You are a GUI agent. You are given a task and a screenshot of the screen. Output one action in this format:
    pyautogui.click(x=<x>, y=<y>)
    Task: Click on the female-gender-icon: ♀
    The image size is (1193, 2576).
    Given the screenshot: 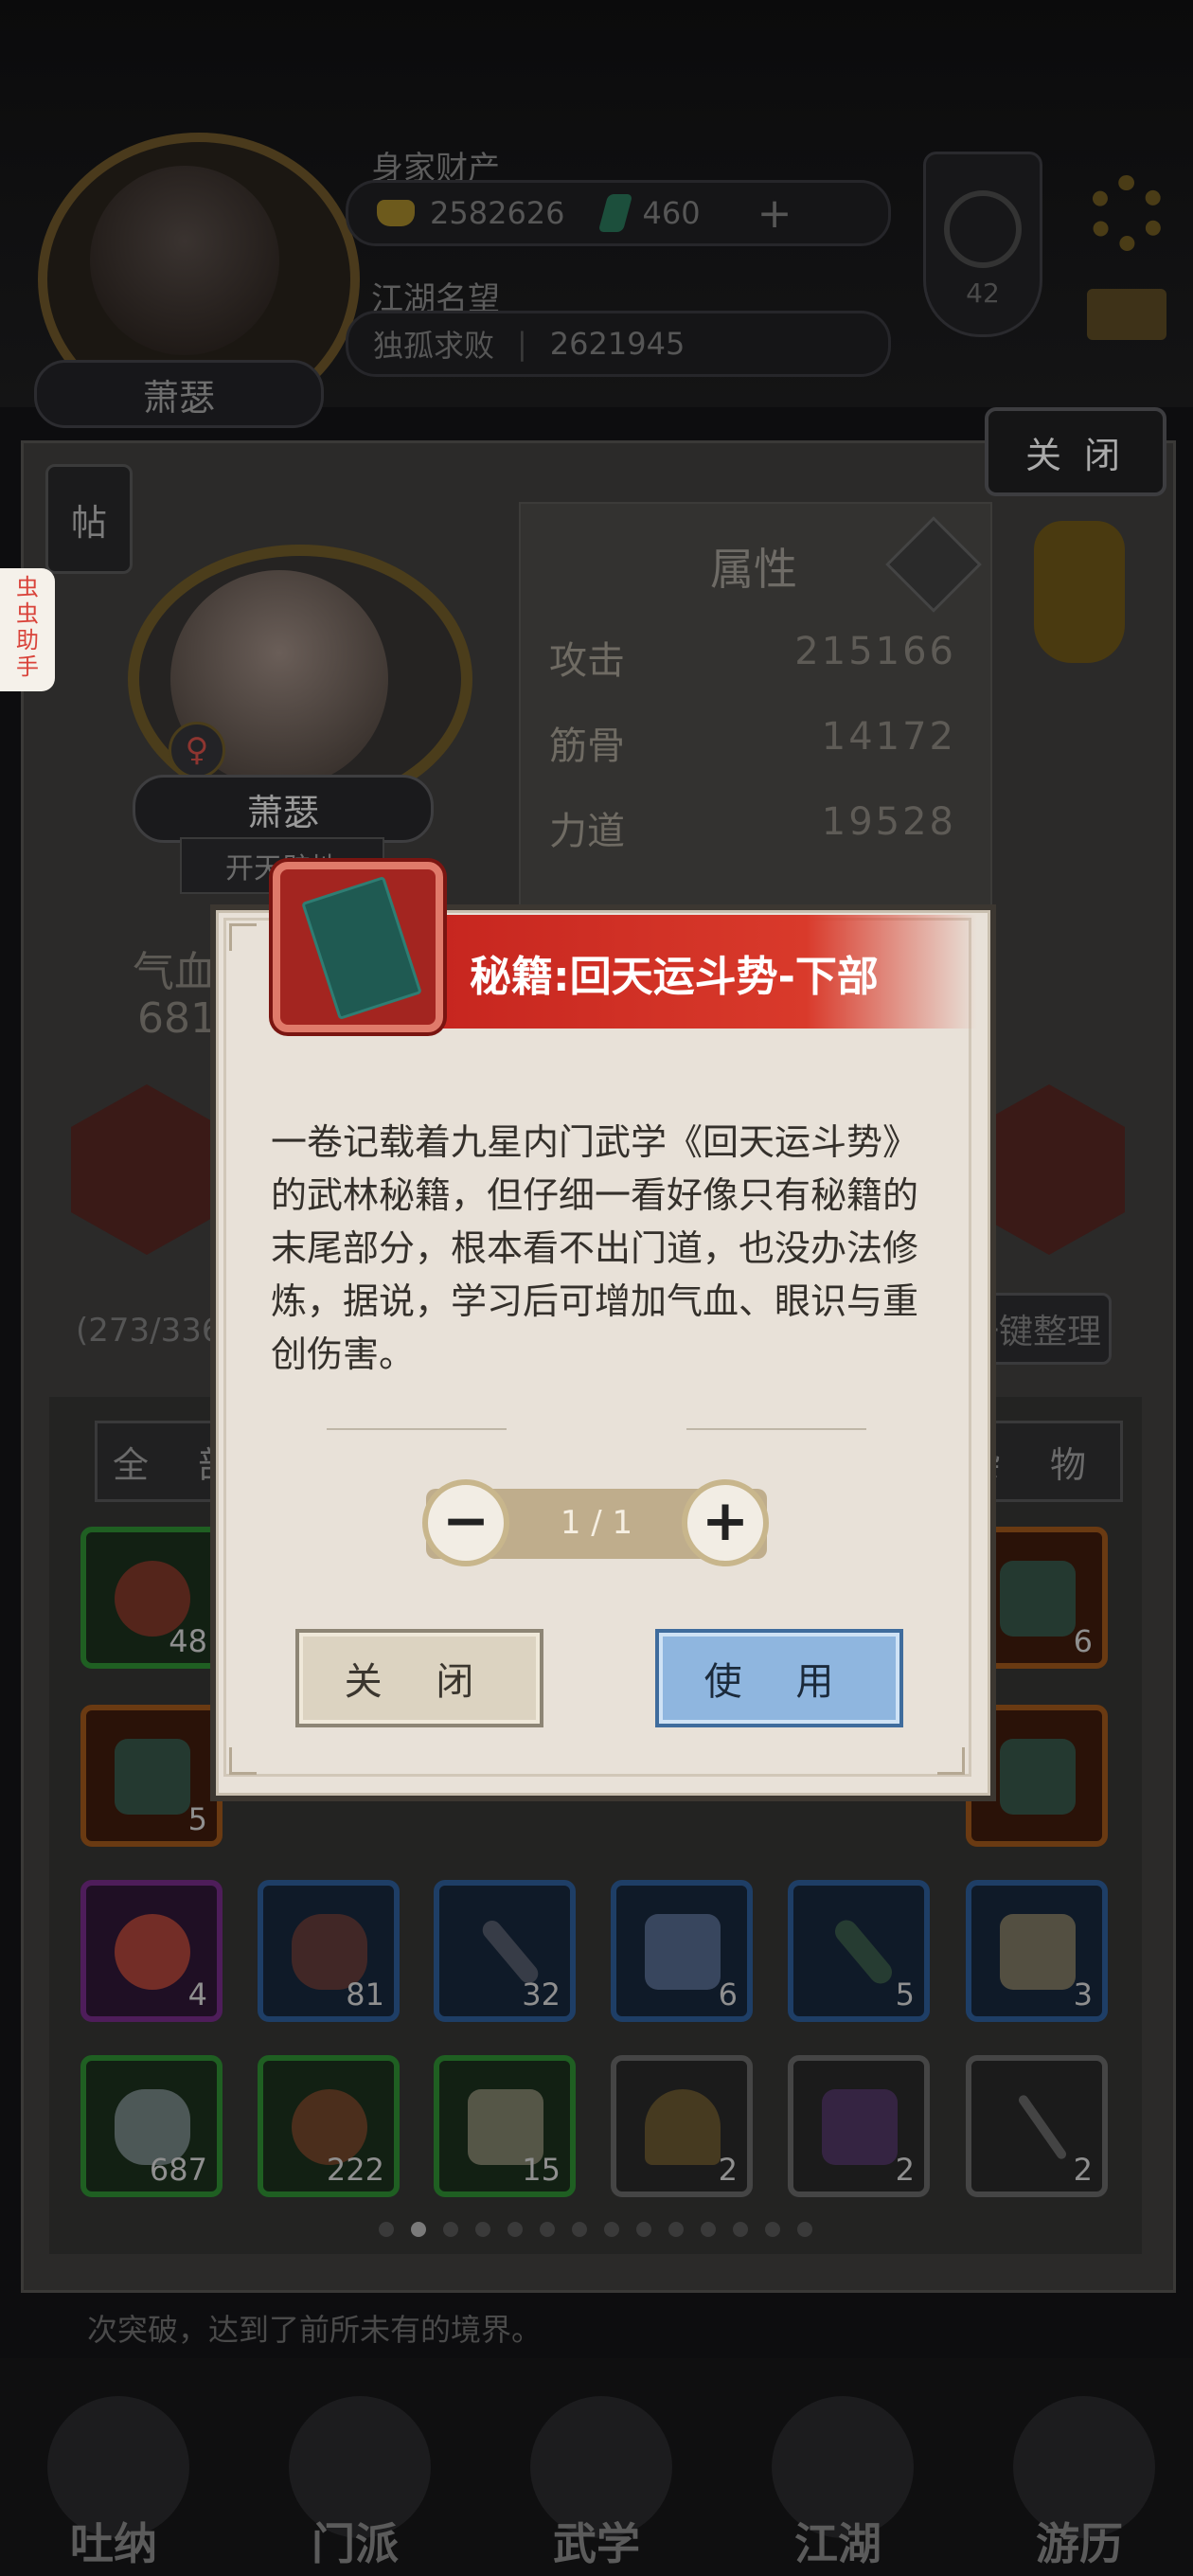 What is the action you would take?
    pyautogui.click(x=197, y=750)
    